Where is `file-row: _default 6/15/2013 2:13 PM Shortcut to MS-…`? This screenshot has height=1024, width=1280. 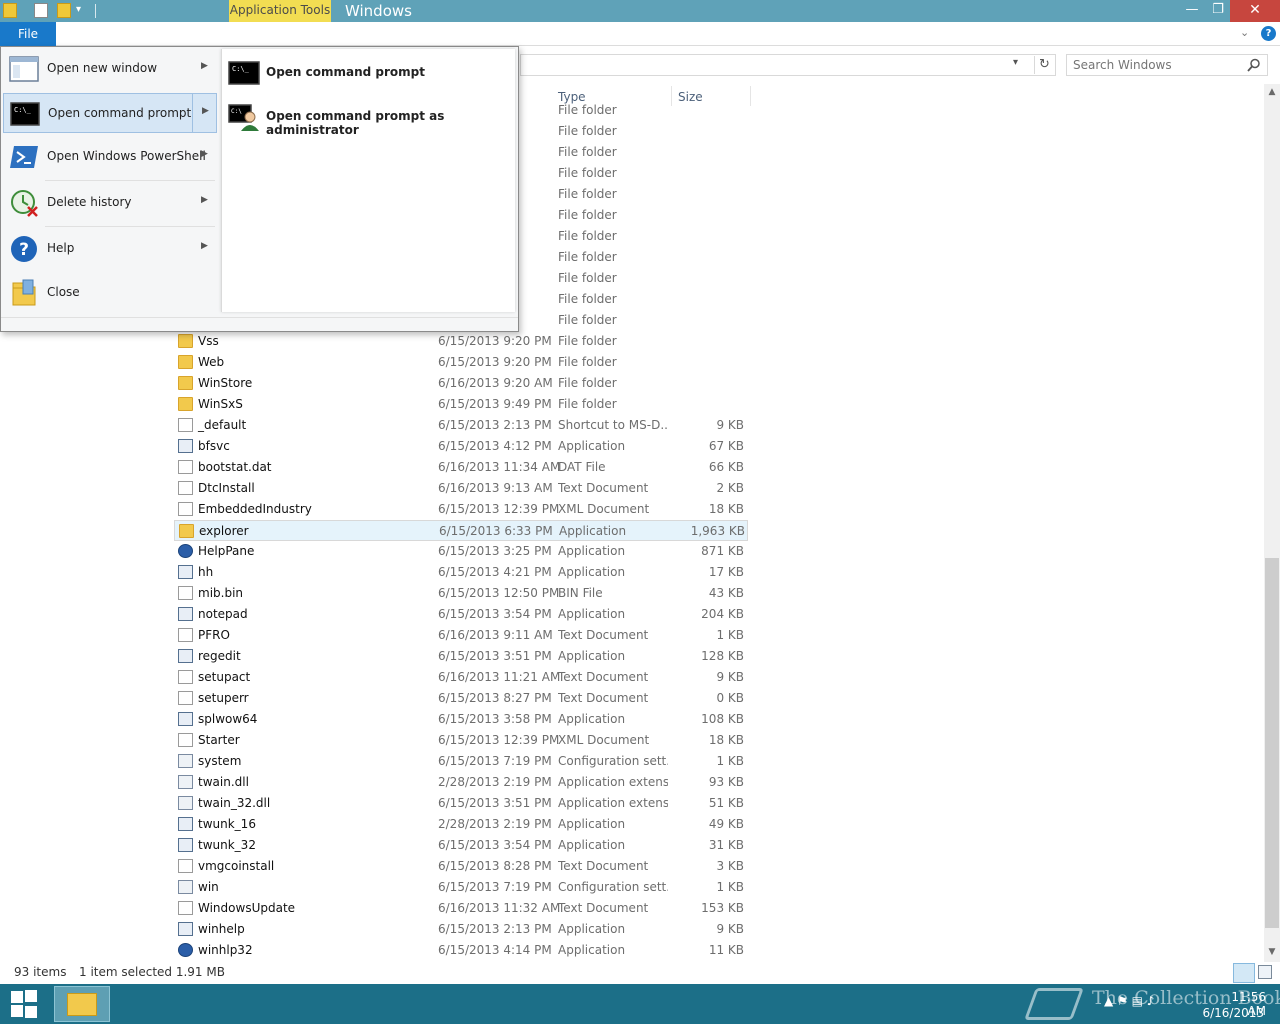 file-row: _default 6/15/2013 2:13 PM Shortcut to MS-… is located at coordinates (461, 425).